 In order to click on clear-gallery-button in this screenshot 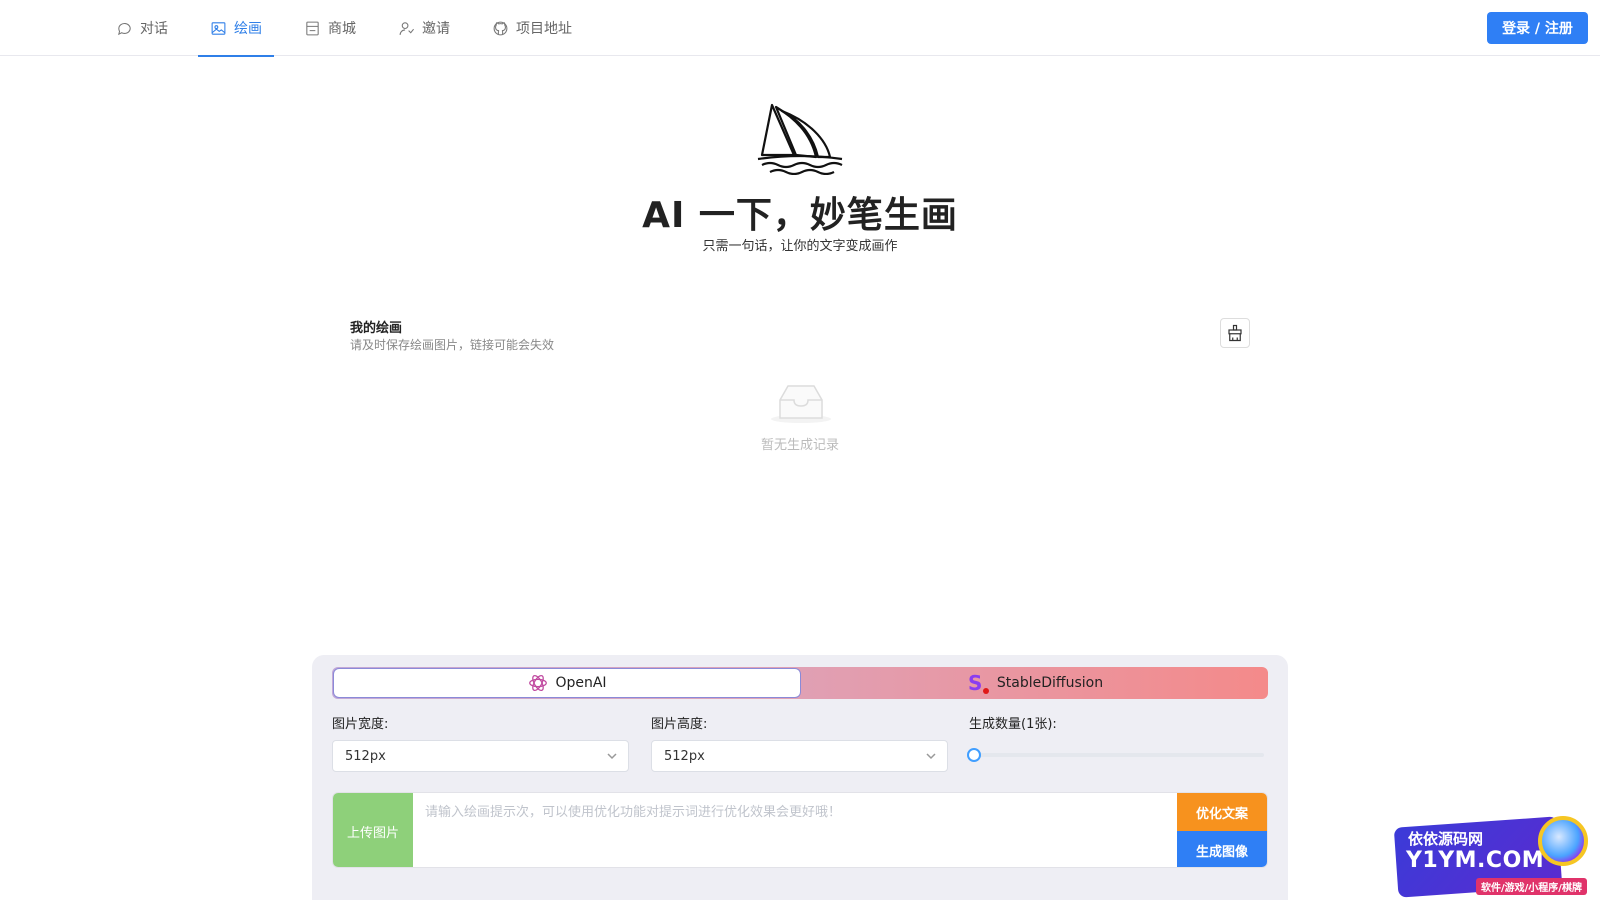, I will do `click(1235, 333)`.